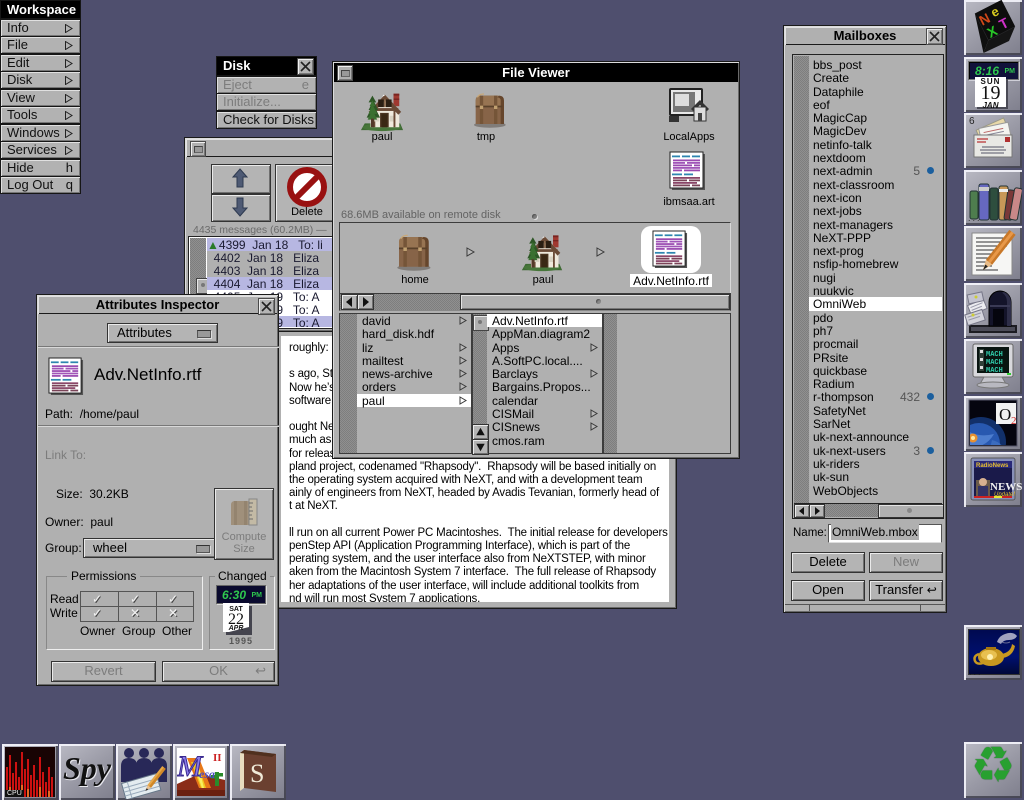  I want to click on svg-text: APR, so click(236, 628).